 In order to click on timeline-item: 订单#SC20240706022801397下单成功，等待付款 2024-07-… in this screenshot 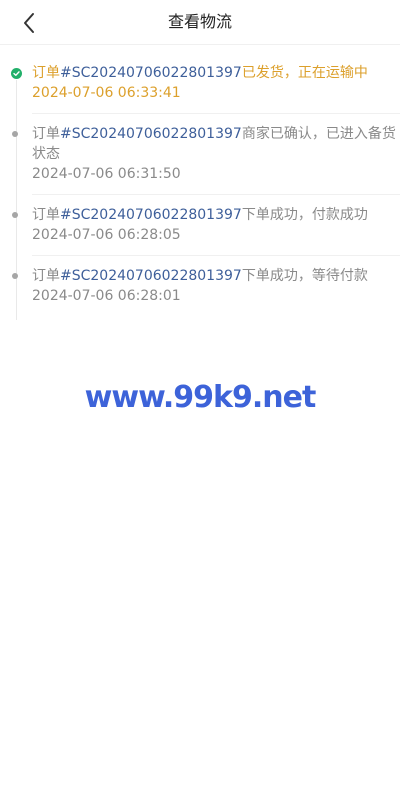, I will do `click(206, 286)`.